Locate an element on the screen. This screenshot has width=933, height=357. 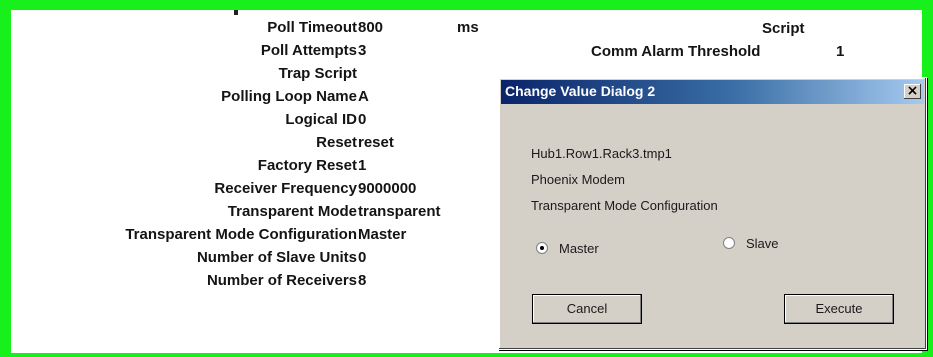
property-label: Trap Script is located at coordinates (317, 73).